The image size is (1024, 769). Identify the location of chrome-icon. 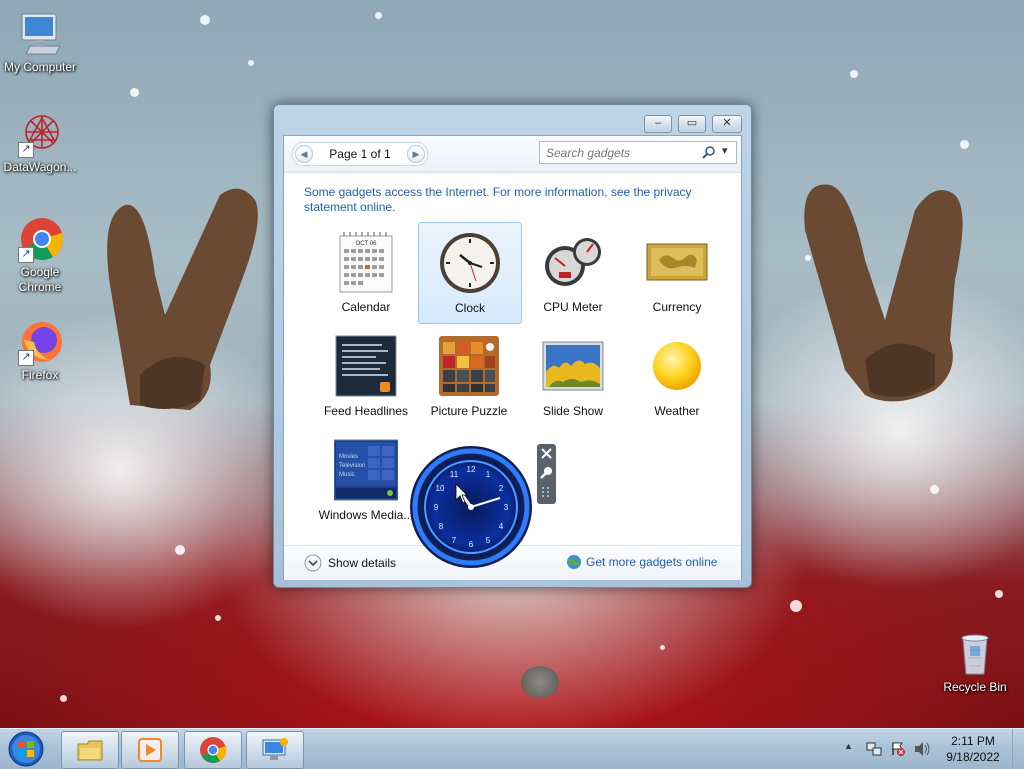
(213, 750).